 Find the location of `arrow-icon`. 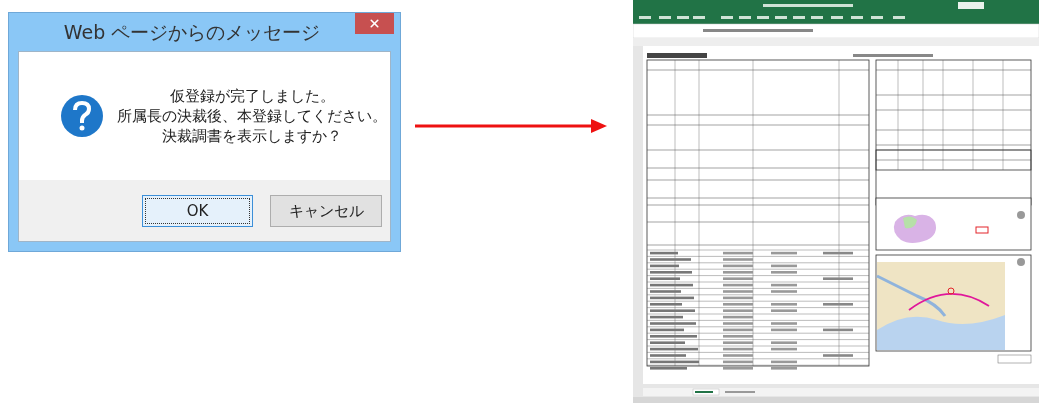

arrow-icon is located at coordinates (511, 126).